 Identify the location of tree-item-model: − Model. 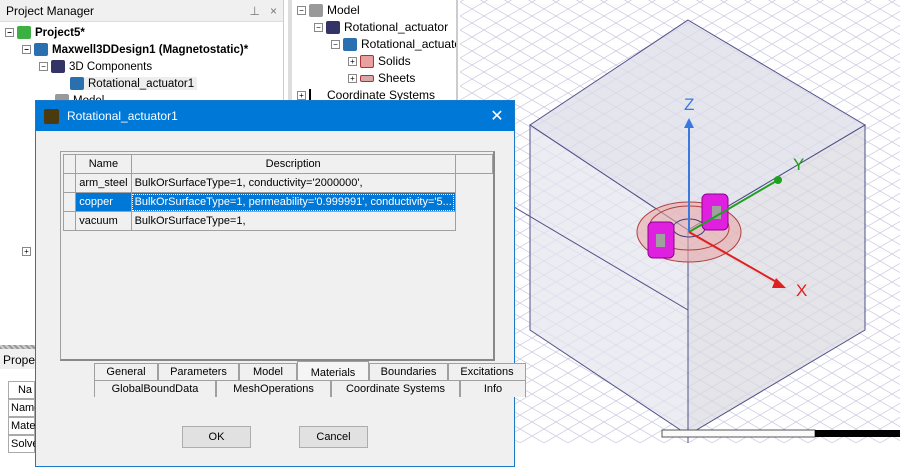
(328, 10).